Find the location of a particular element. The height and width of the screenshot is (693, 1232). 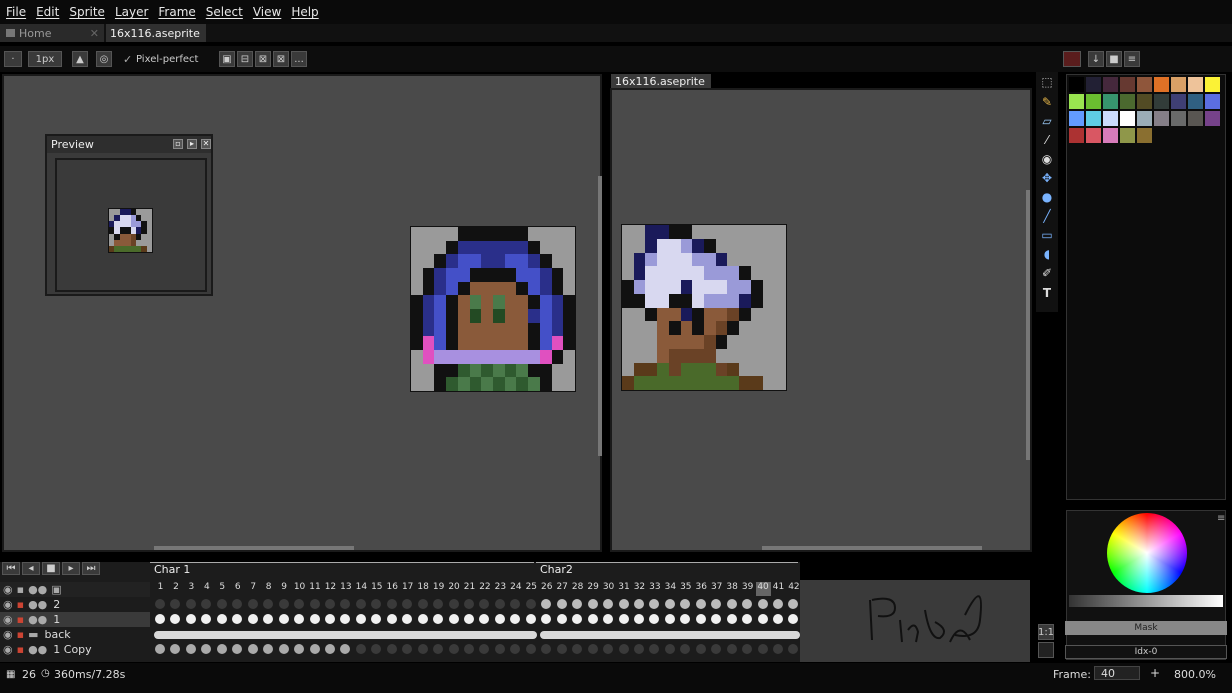

next-frame-icon: ▸ is located at coordinates (71, 568).